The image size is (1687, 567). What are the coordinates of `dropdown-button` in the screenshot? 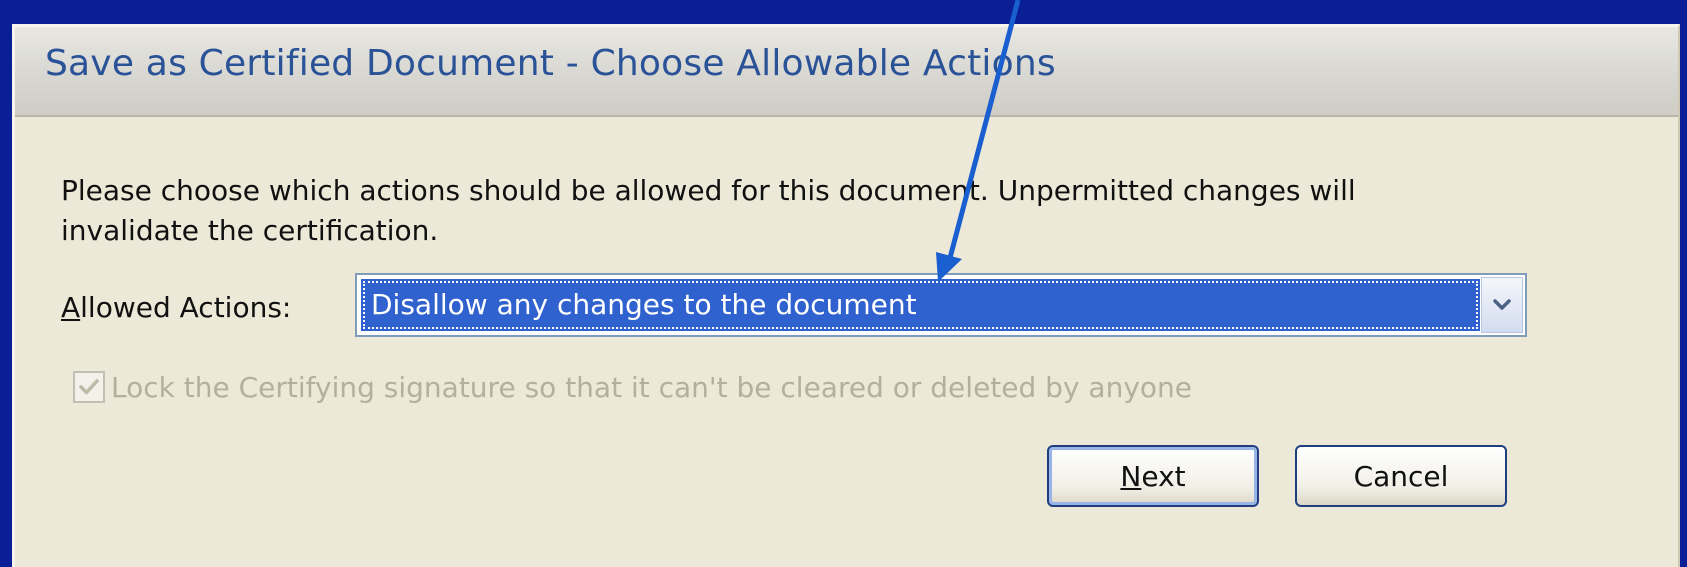 It's located at (1502, 305).